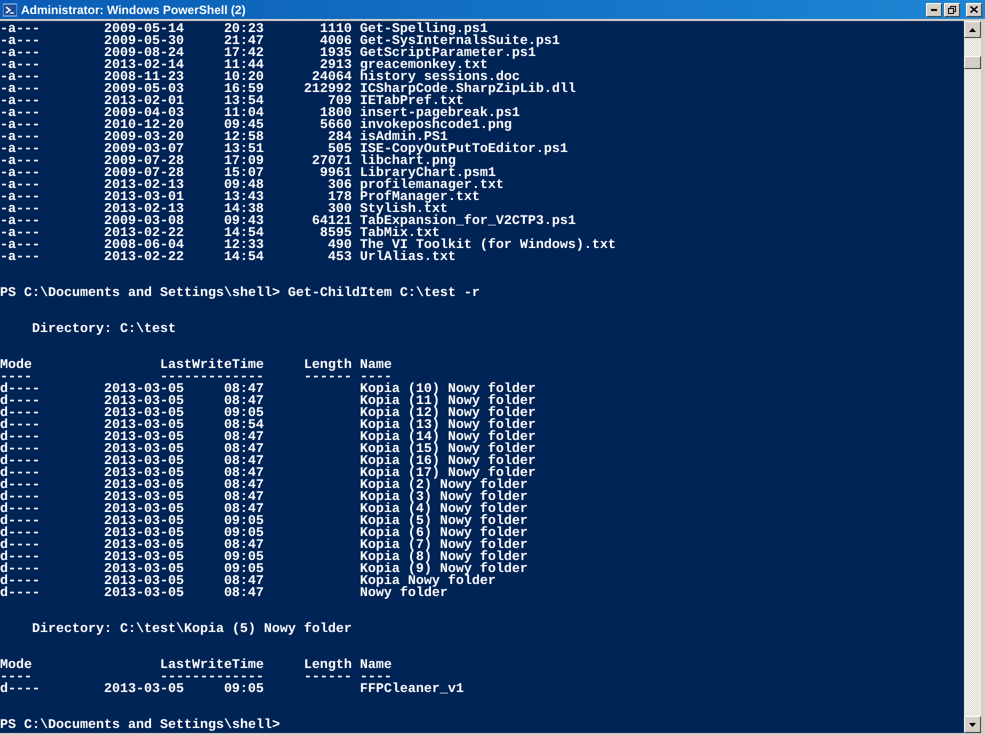  Describe the element at coordinates (384, 294) in the screenshot. I see `command-text: Get-ChildItem C:\test -r` at that location.